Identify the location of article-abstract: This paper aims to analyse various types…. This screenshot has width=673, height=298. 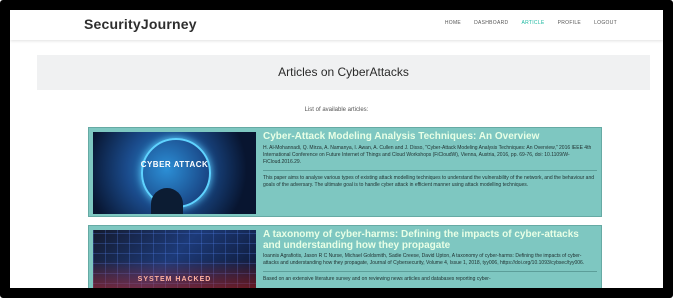
(429, 181).